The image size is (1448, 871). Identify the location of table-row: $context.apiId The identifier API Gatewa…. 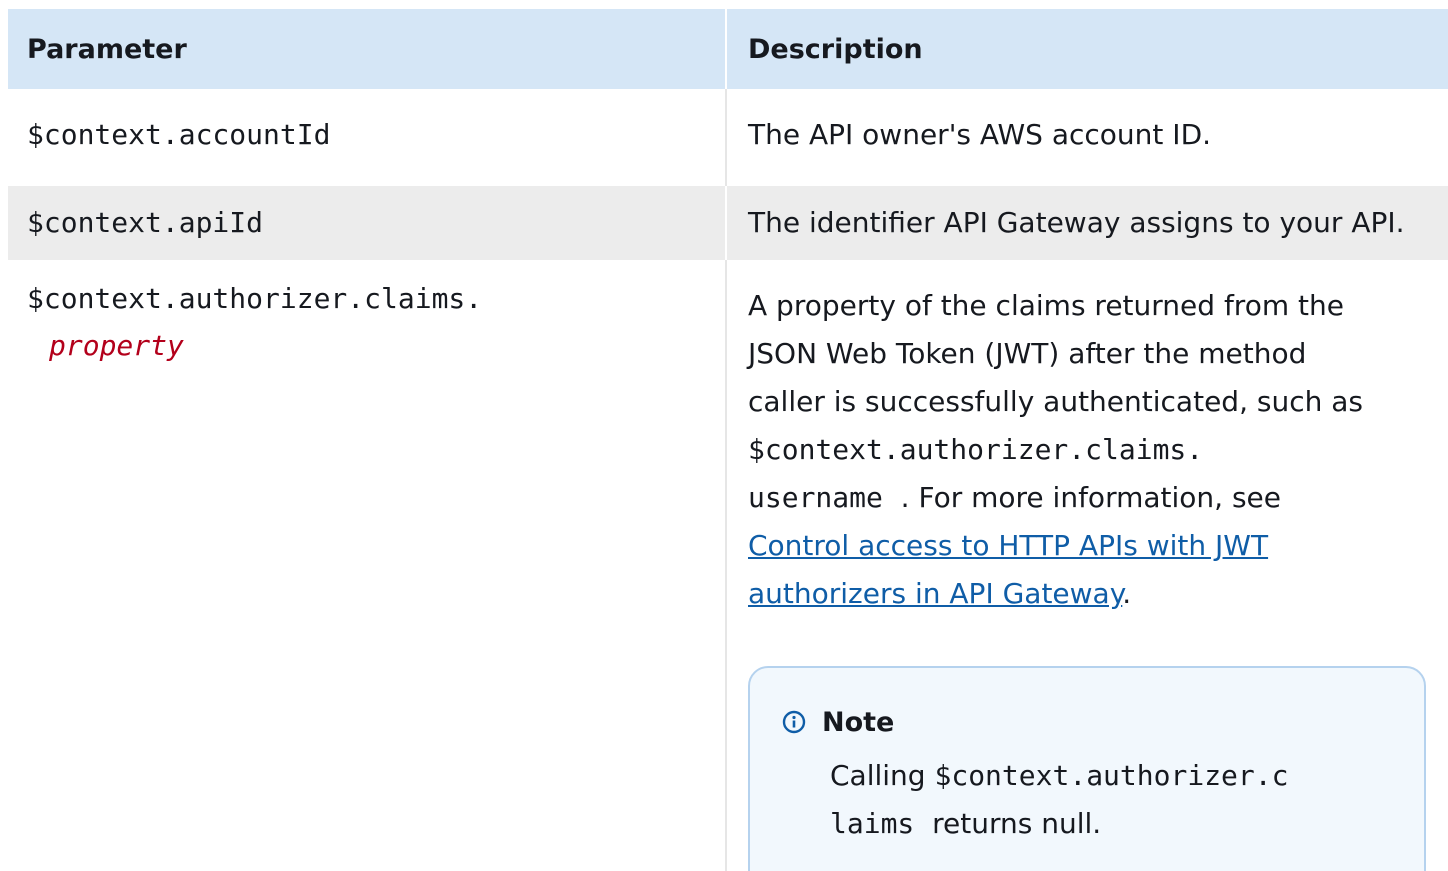
(728, 223).